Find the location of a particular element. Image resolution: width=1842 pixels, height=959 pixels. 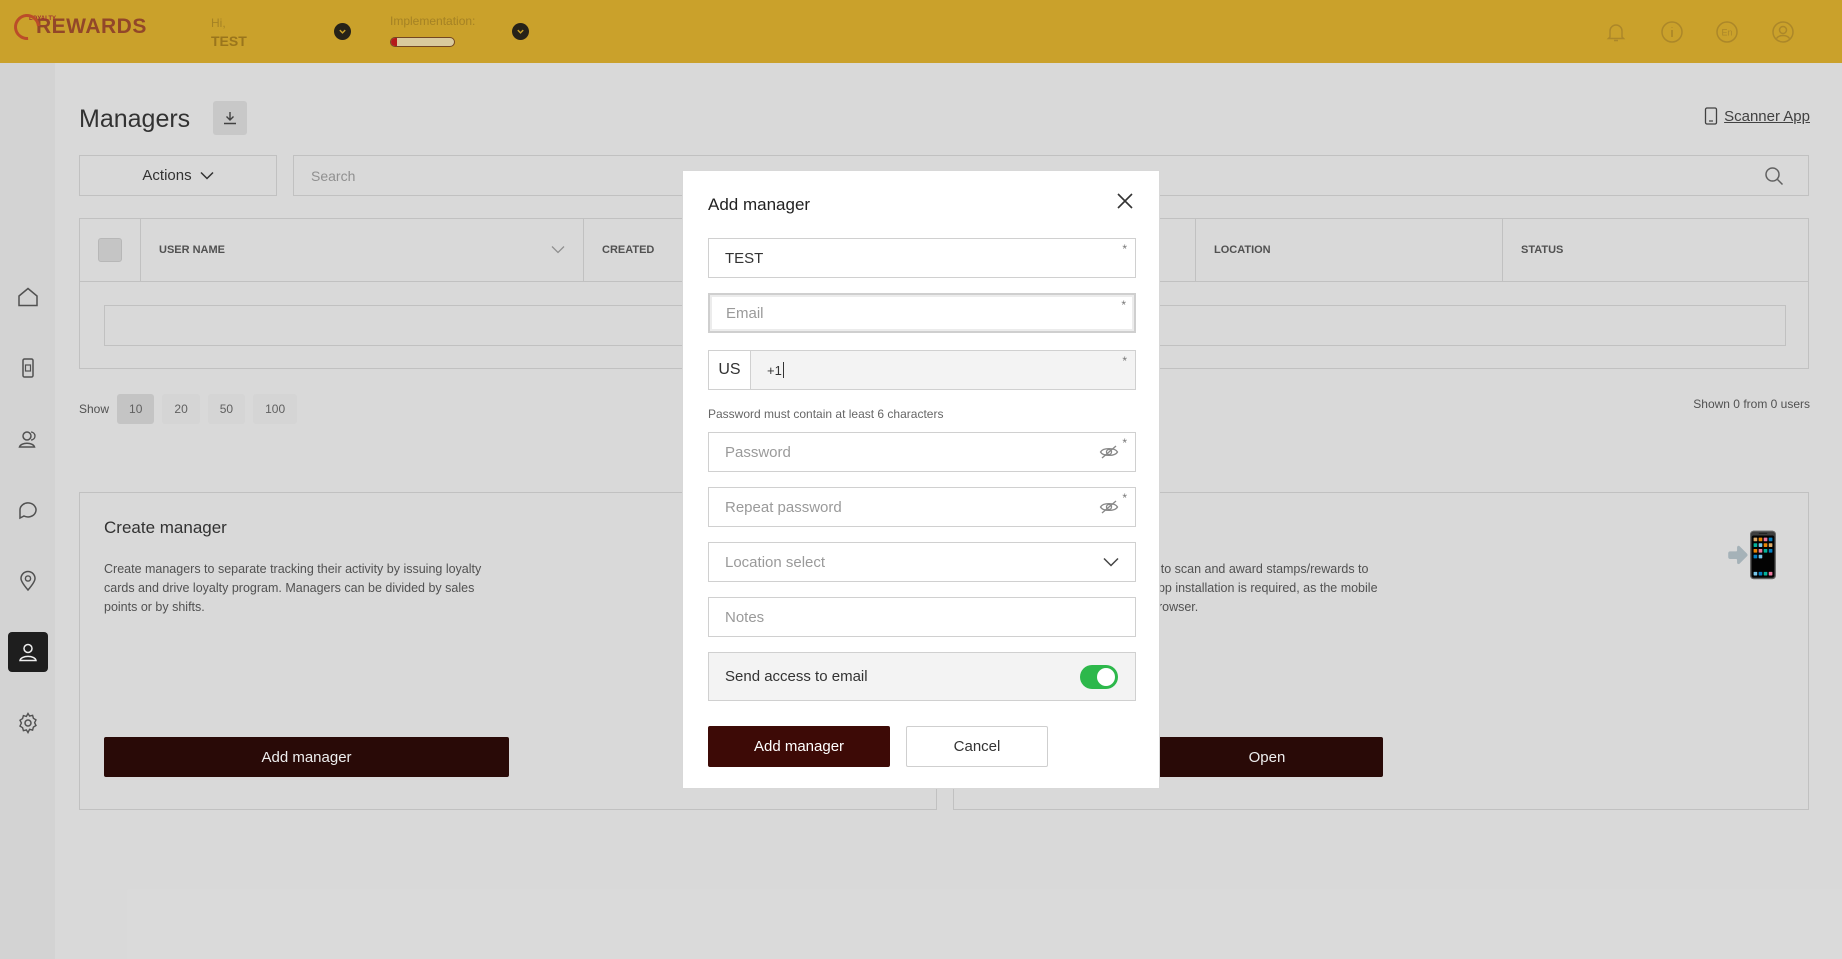

email-placeholder: Email is located at coordinates (745, 313).